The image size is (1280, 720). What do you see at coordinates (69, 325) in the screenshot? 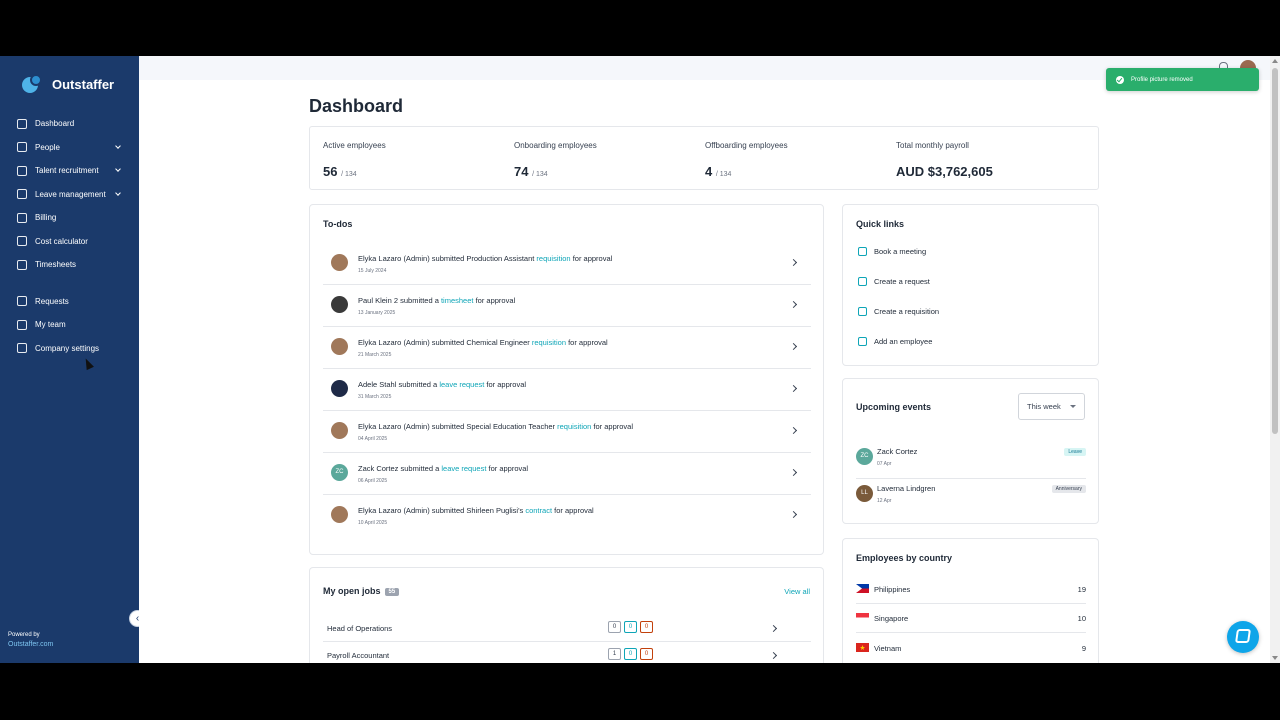
I see `sidebar-item-my-team: My team` at bounding box center [69, 325].